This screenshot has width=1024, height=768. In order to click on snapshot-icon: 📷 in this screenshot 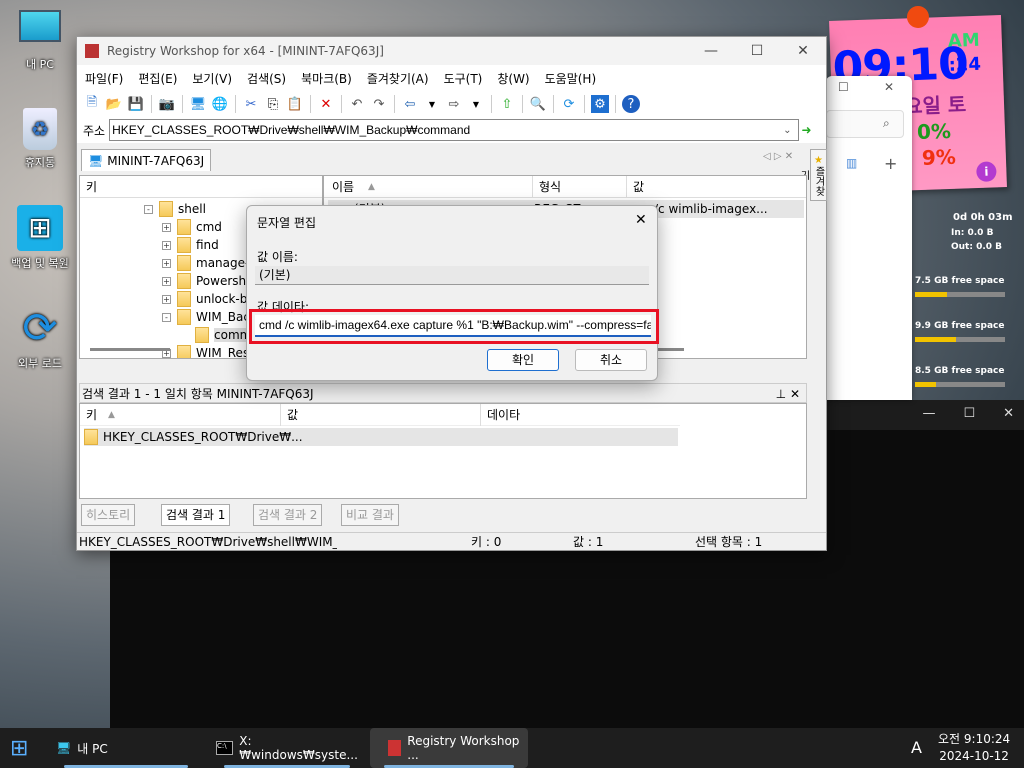, I will do `click(167, 104)`.